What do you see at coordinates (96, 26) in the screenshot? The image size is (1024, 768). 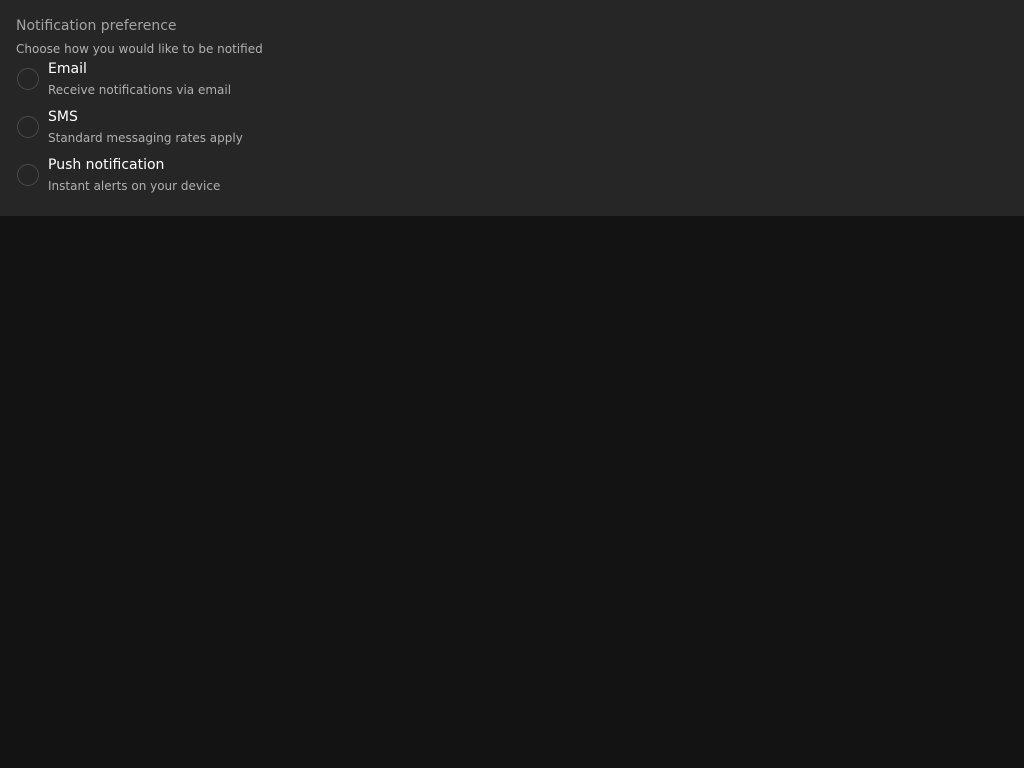 I see `group-legend: Notification preference` at bounding box center [96, 26].